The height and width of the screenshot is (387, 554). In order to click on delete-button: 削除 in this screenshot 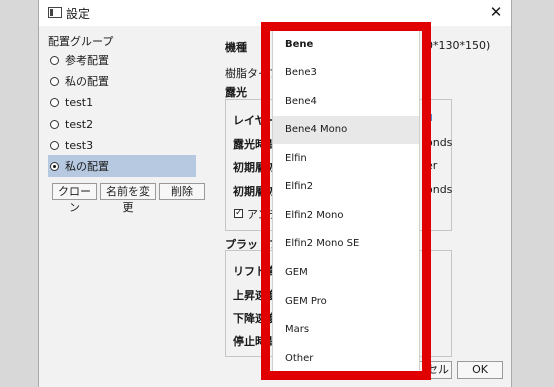, I will do `click(182, 191)`.